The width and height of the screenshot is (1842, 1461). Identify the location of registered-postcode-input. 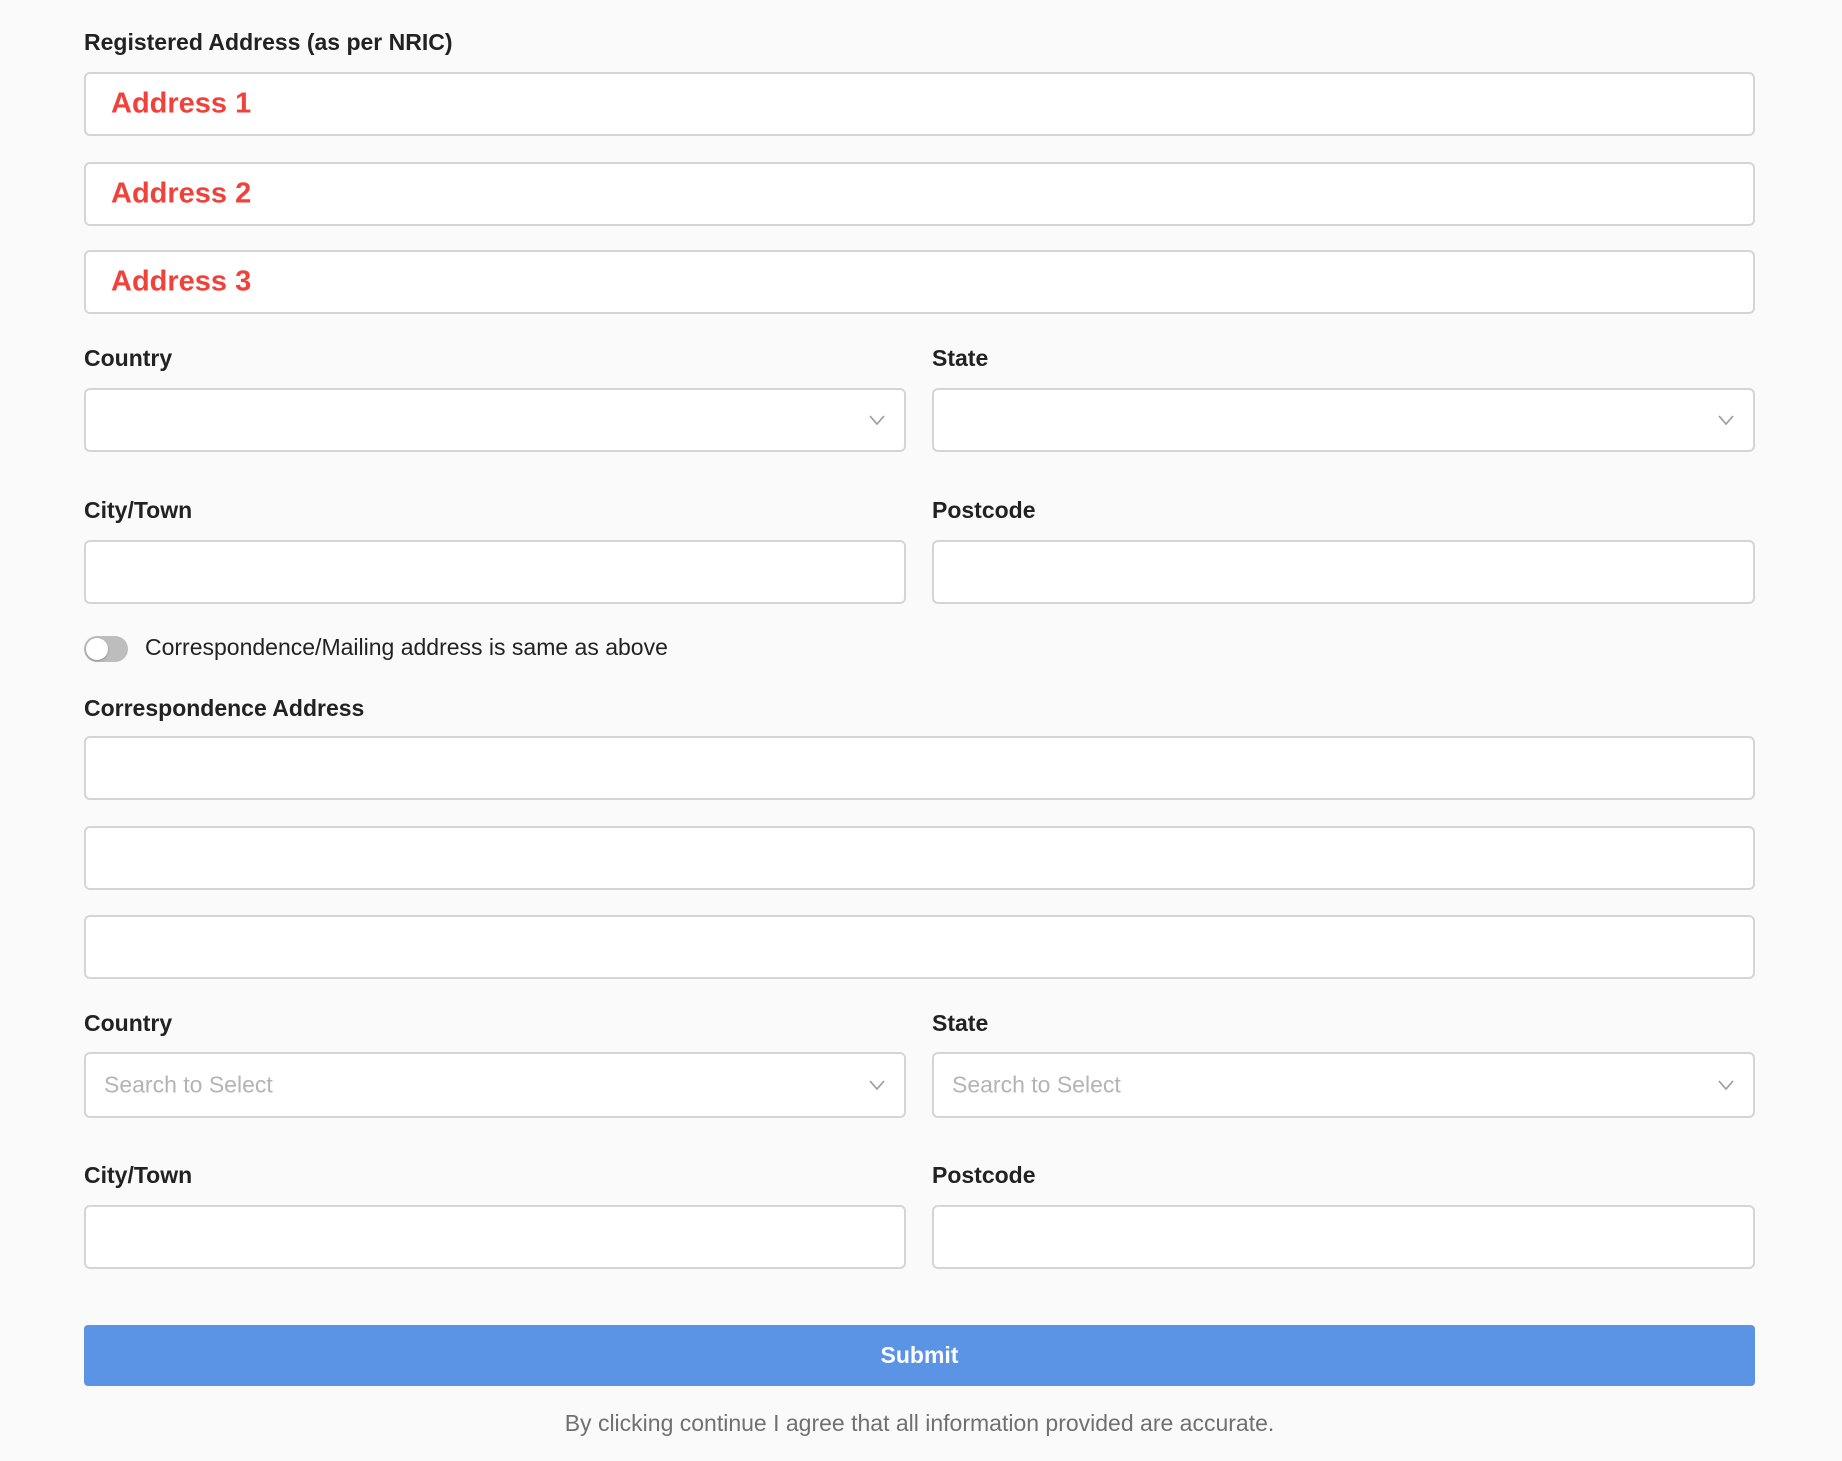
(1343, 572).